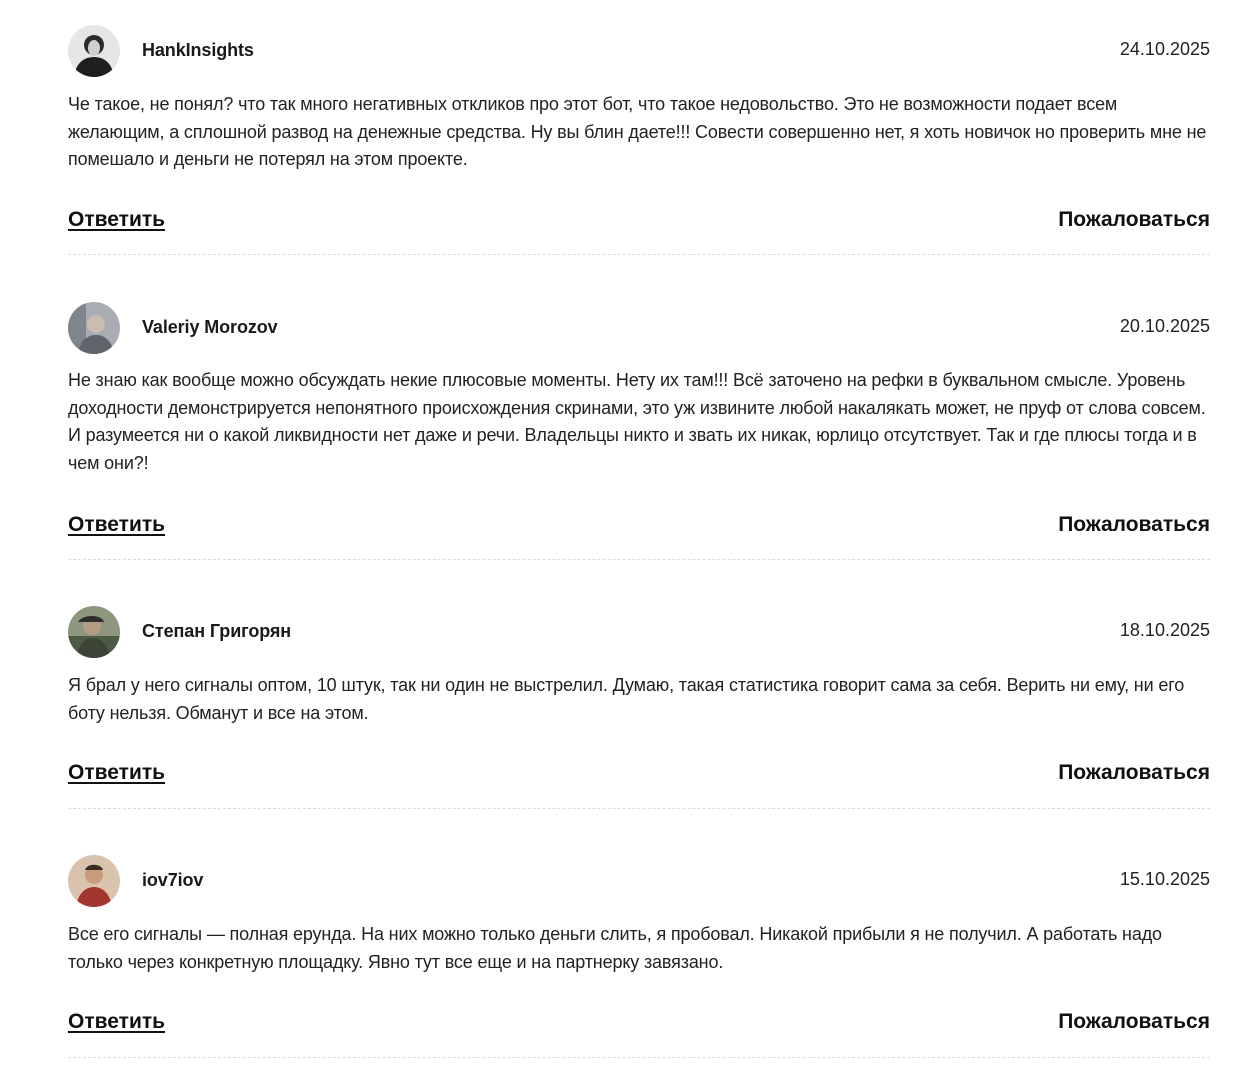  I want to click on comment-header: Valeriy Morozov 20.10.2025, so click(639, 328).